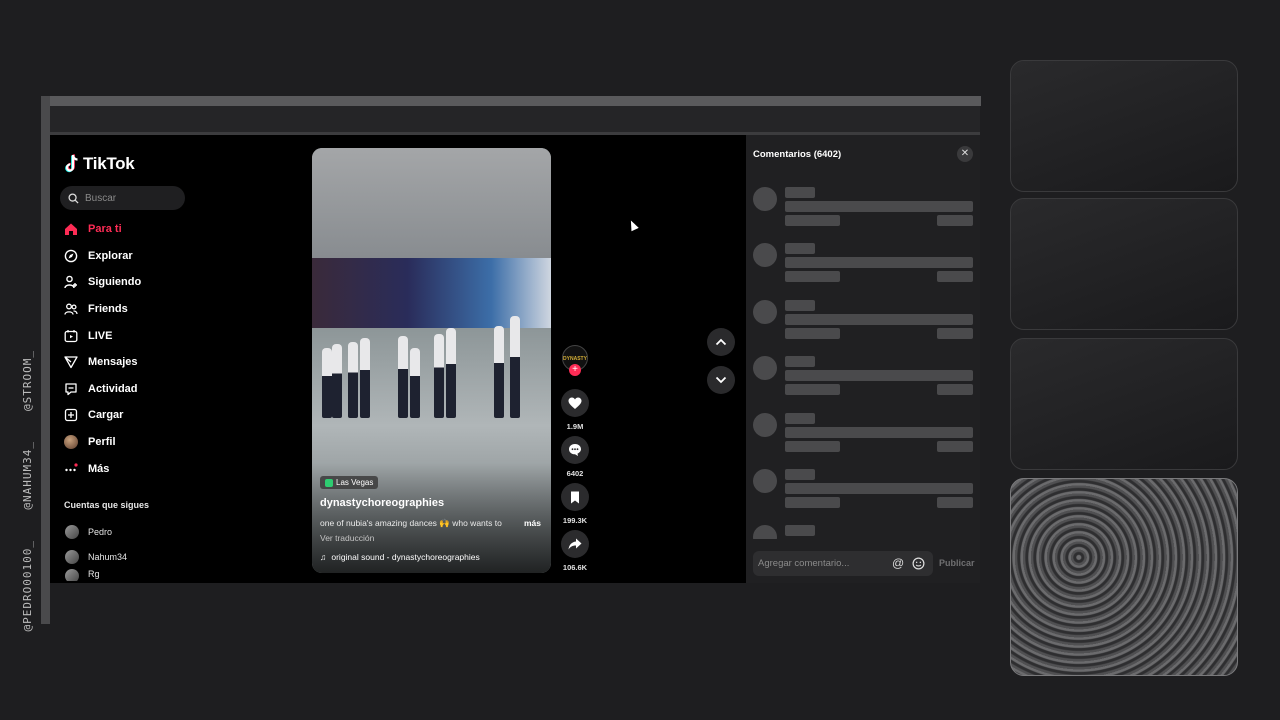 This screenshot has width=1280, height=720. Describe the element at coordinates (130, 198) in the screenshot. I see `search-input` at that location.